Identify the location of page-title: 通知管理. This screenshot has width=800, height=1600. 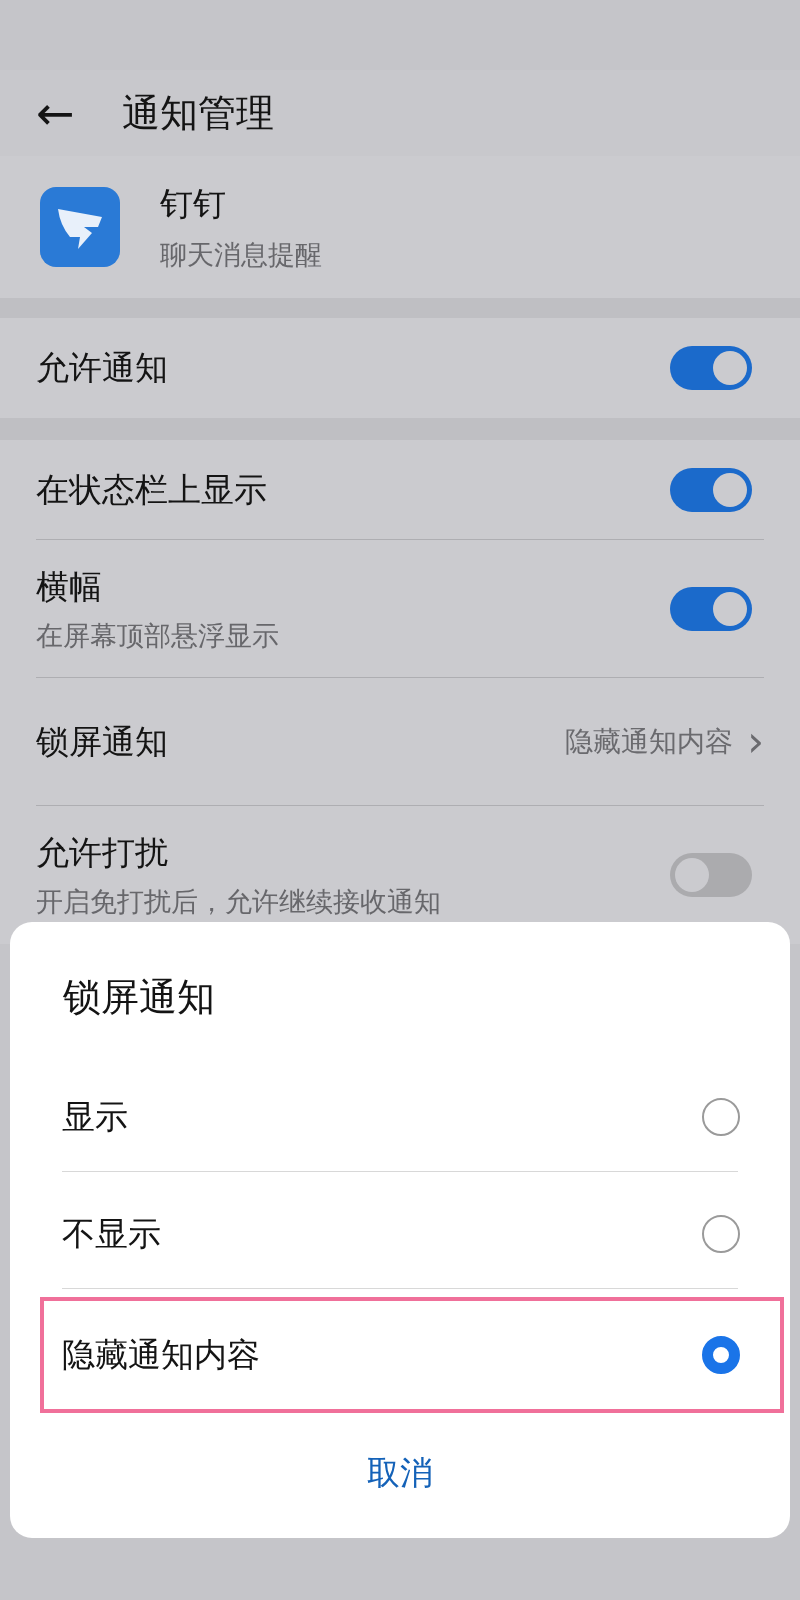
(198, 113).